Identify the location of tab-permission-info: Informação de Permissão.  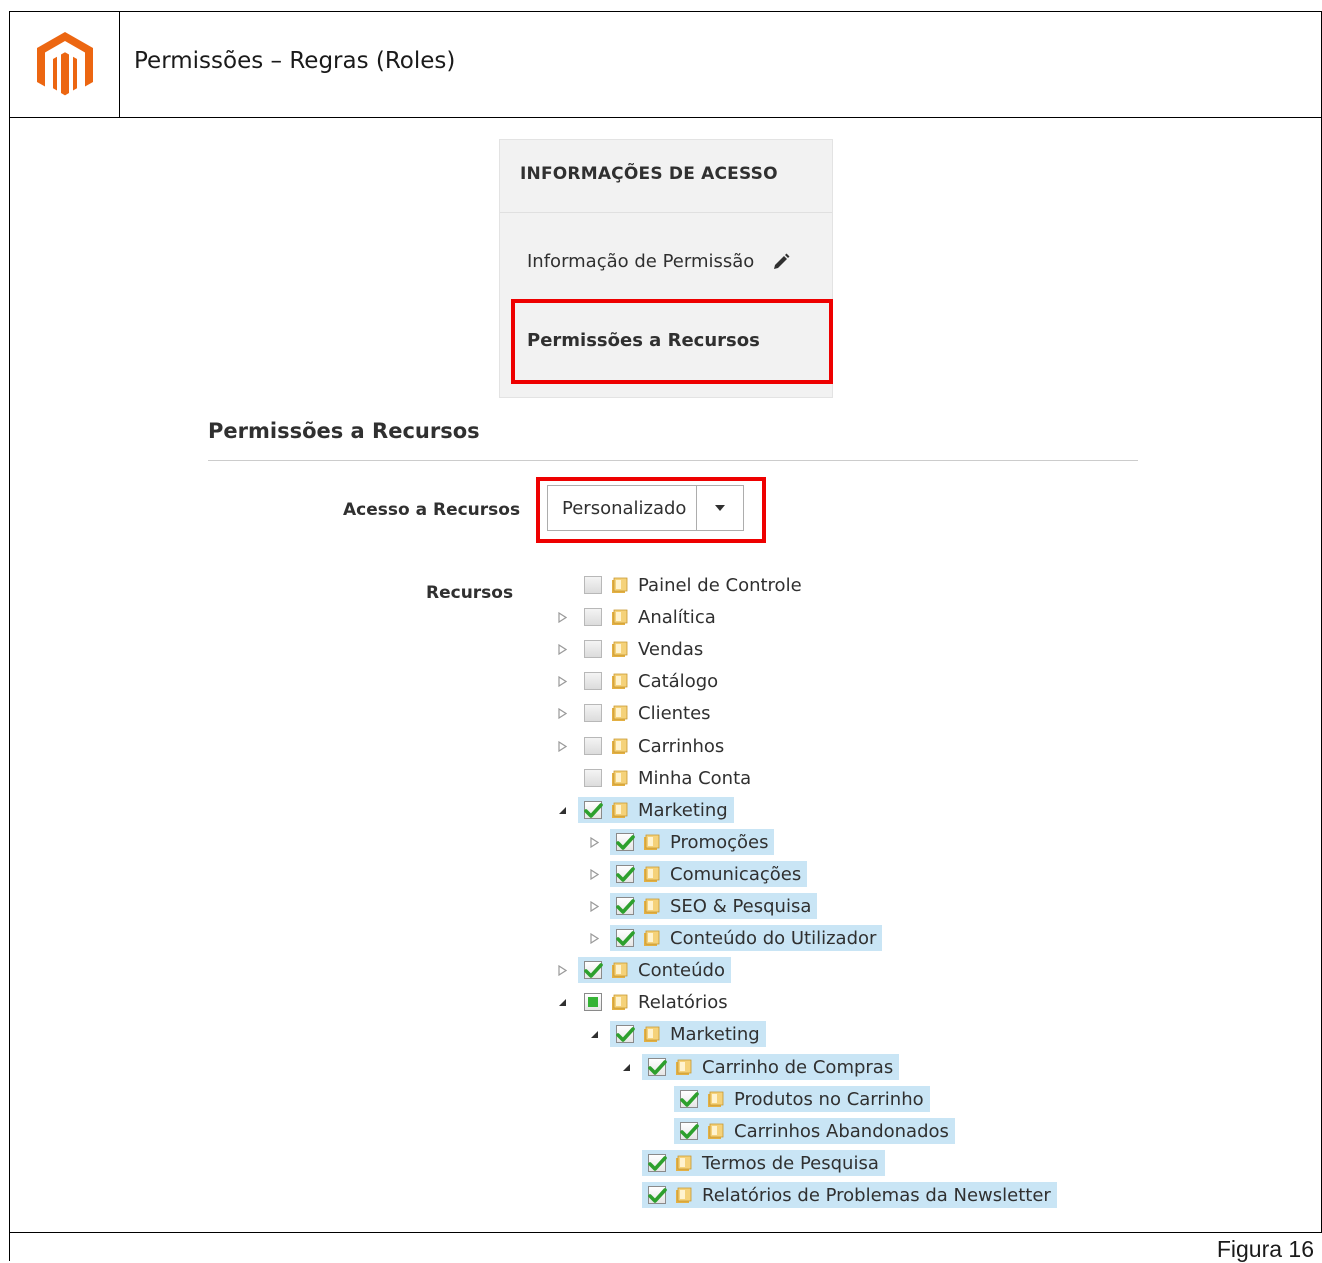
(658, 261).